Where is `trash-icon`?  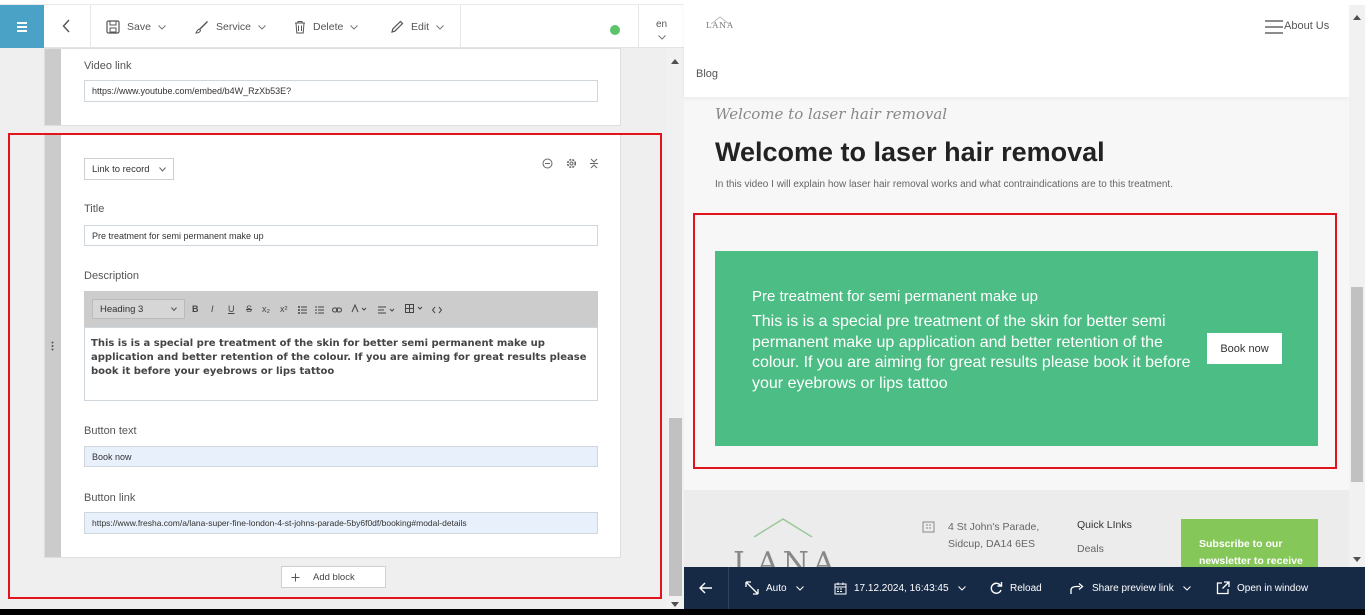
trash-icon is located at coordinates (300, 27).